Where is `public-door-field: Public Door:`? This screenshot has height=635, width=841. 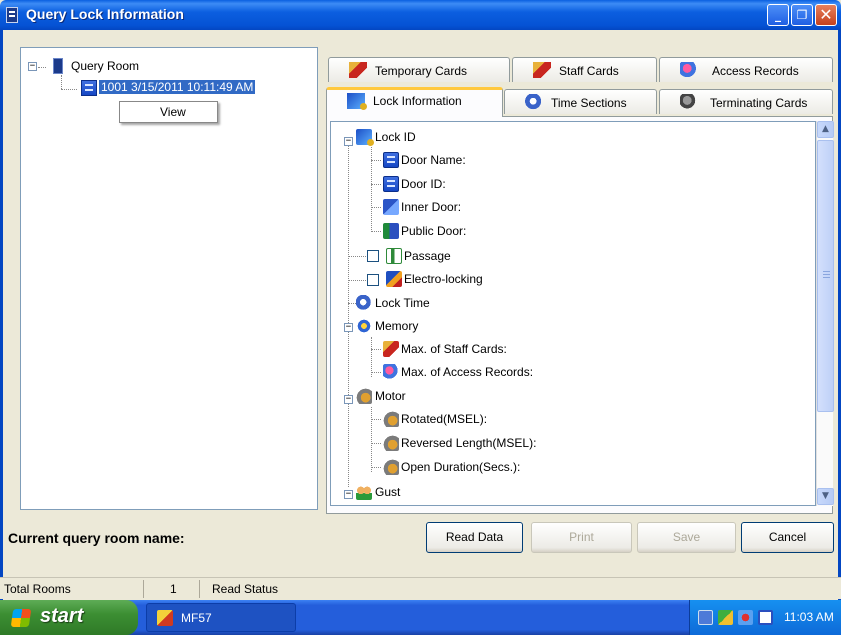 public-door-field: Public Door: is located at coordinates (433, 231).